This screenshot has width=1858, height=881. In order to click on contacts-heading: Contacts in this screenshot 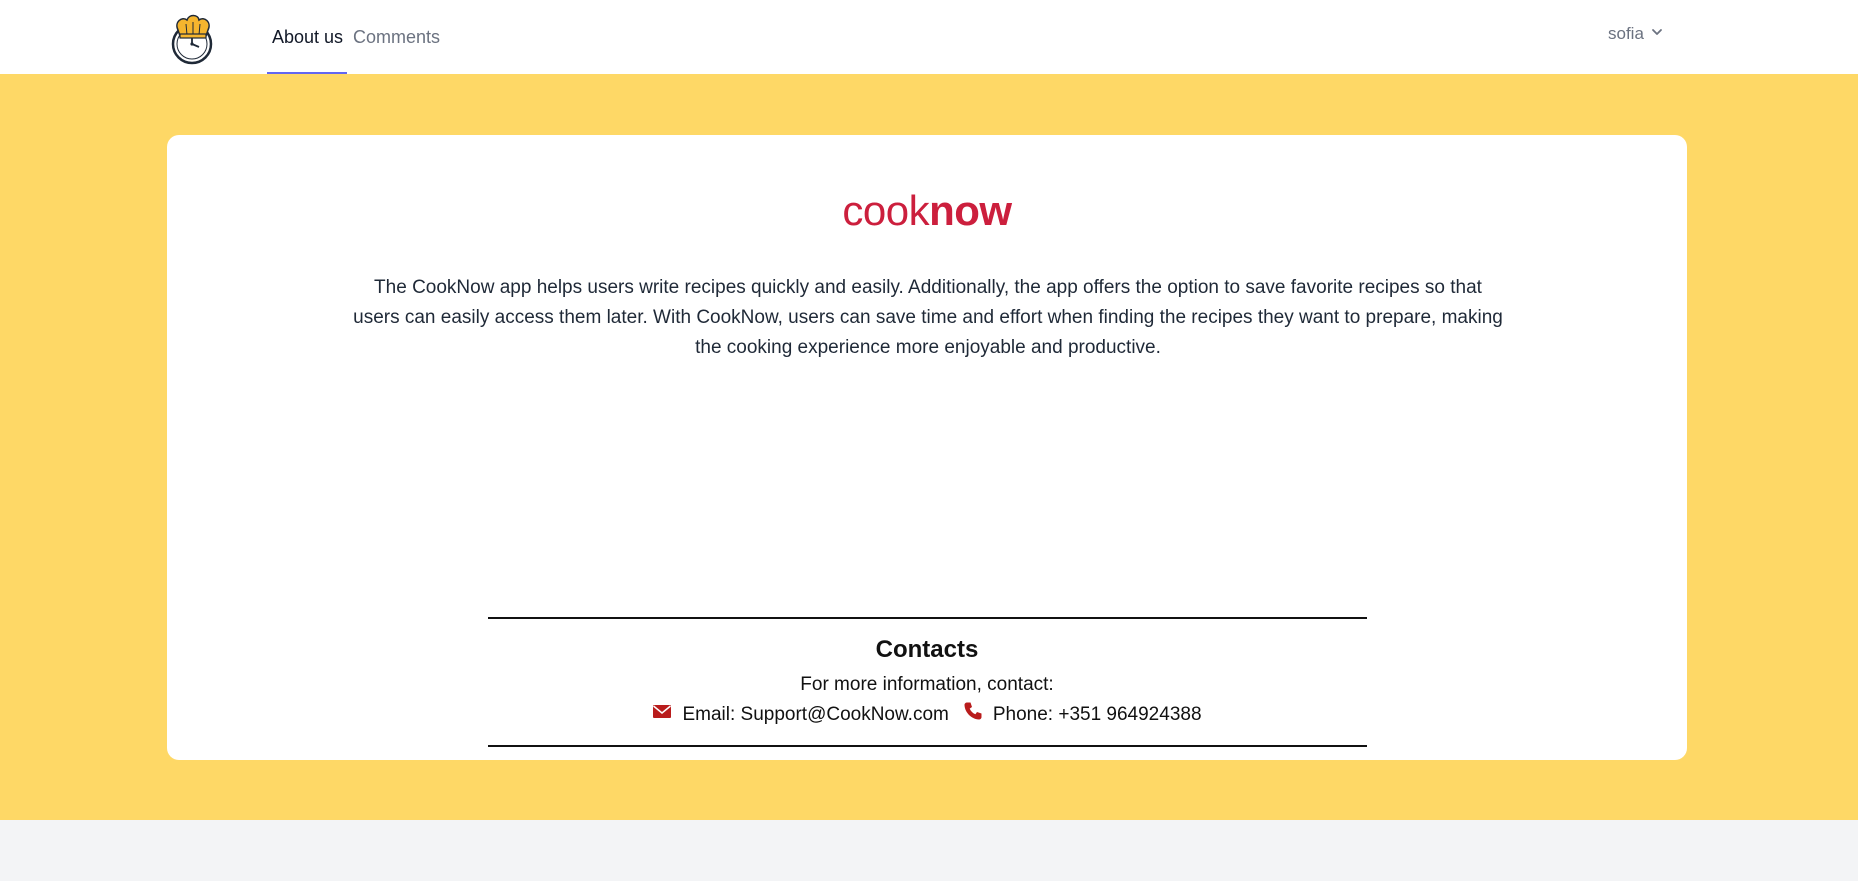, I will do `click(927, 649)`.